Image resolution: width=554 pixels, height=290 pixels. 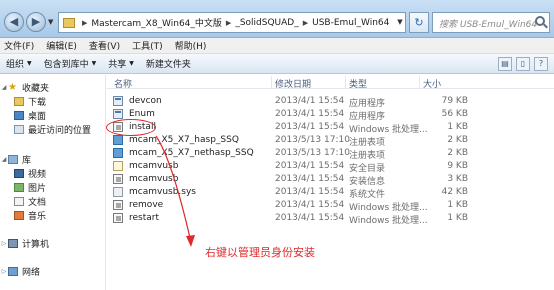 What do you see at coordinates (266, 23) in the screenshot?
I see `breadcrumb-item: _SolidSQUAD_` at bounding box center [266, 23].